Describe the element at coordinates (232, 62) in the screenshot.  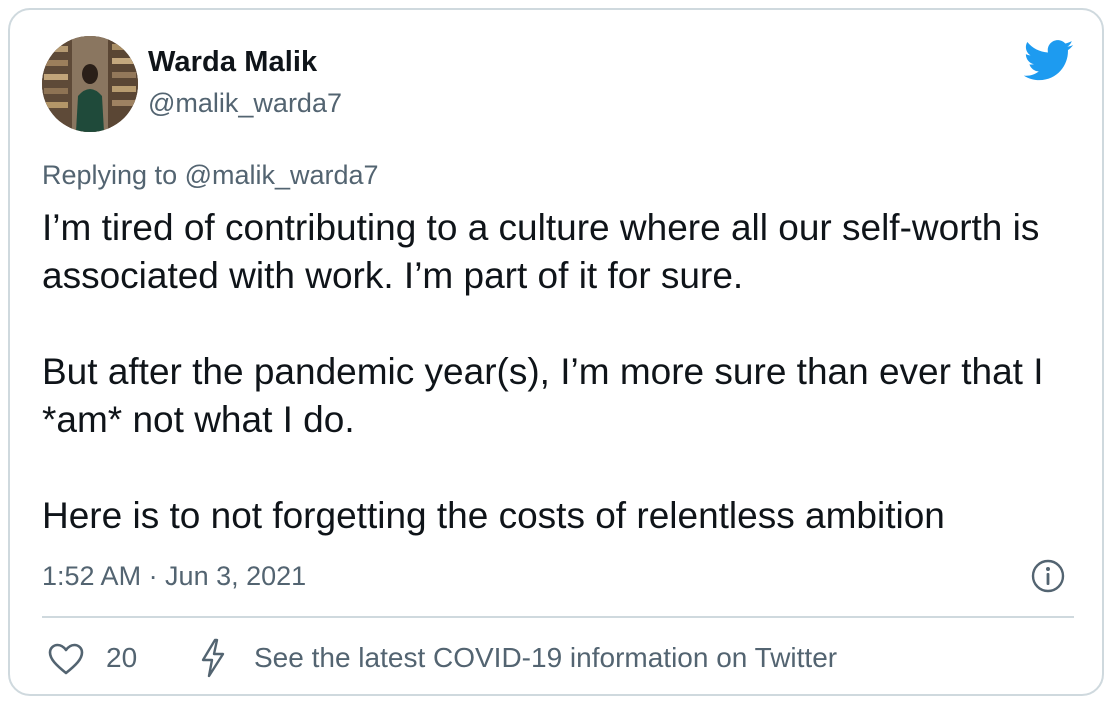
I see `author-display-name: Warda Malik` at that location.